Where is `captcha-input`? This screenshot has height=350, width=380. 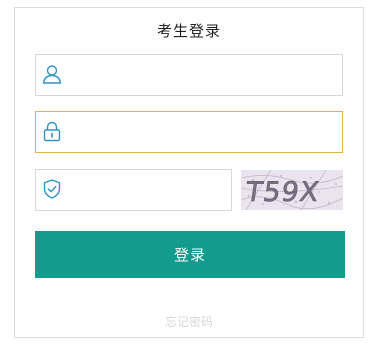
captcha-input is located at coordinates (147, 190).